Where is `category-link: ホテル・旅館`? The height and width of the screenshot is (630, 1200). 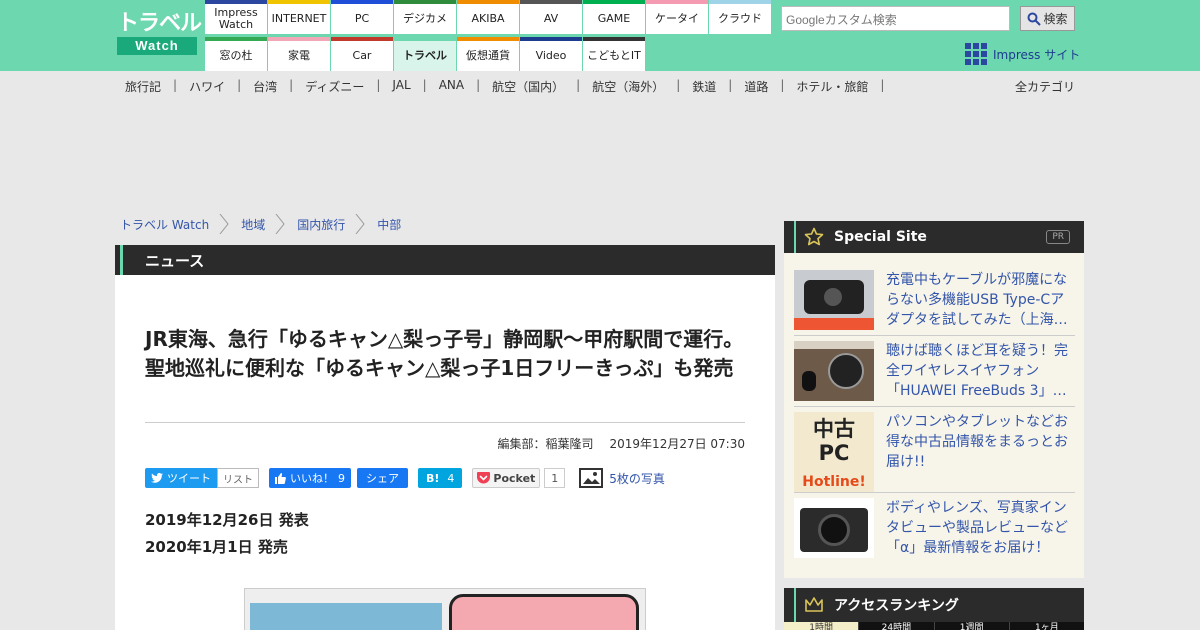 category-link: ホテル・旅館 is located at coordinates (832, 86).